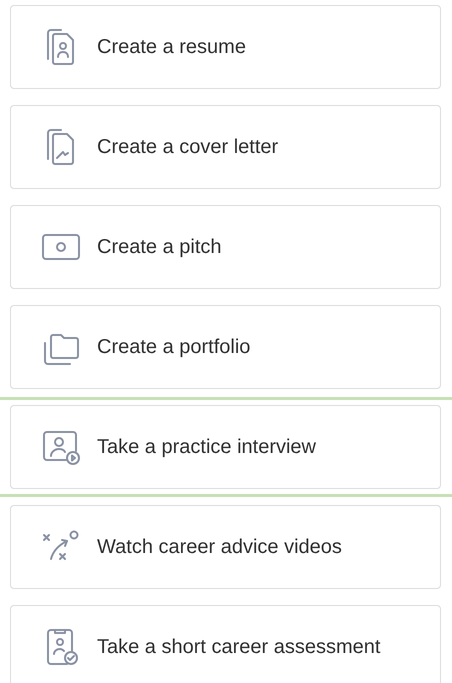  What do you see at coordinates (225, 447) in the screenshot?
I see `option-card: Take a practice interview` at bounding box center [225, 447].